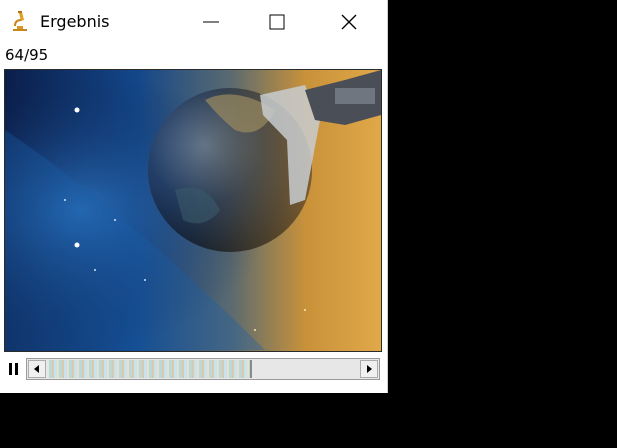 The image size is (617, 448). I want to click on slider-left-button, so click(37, 369).